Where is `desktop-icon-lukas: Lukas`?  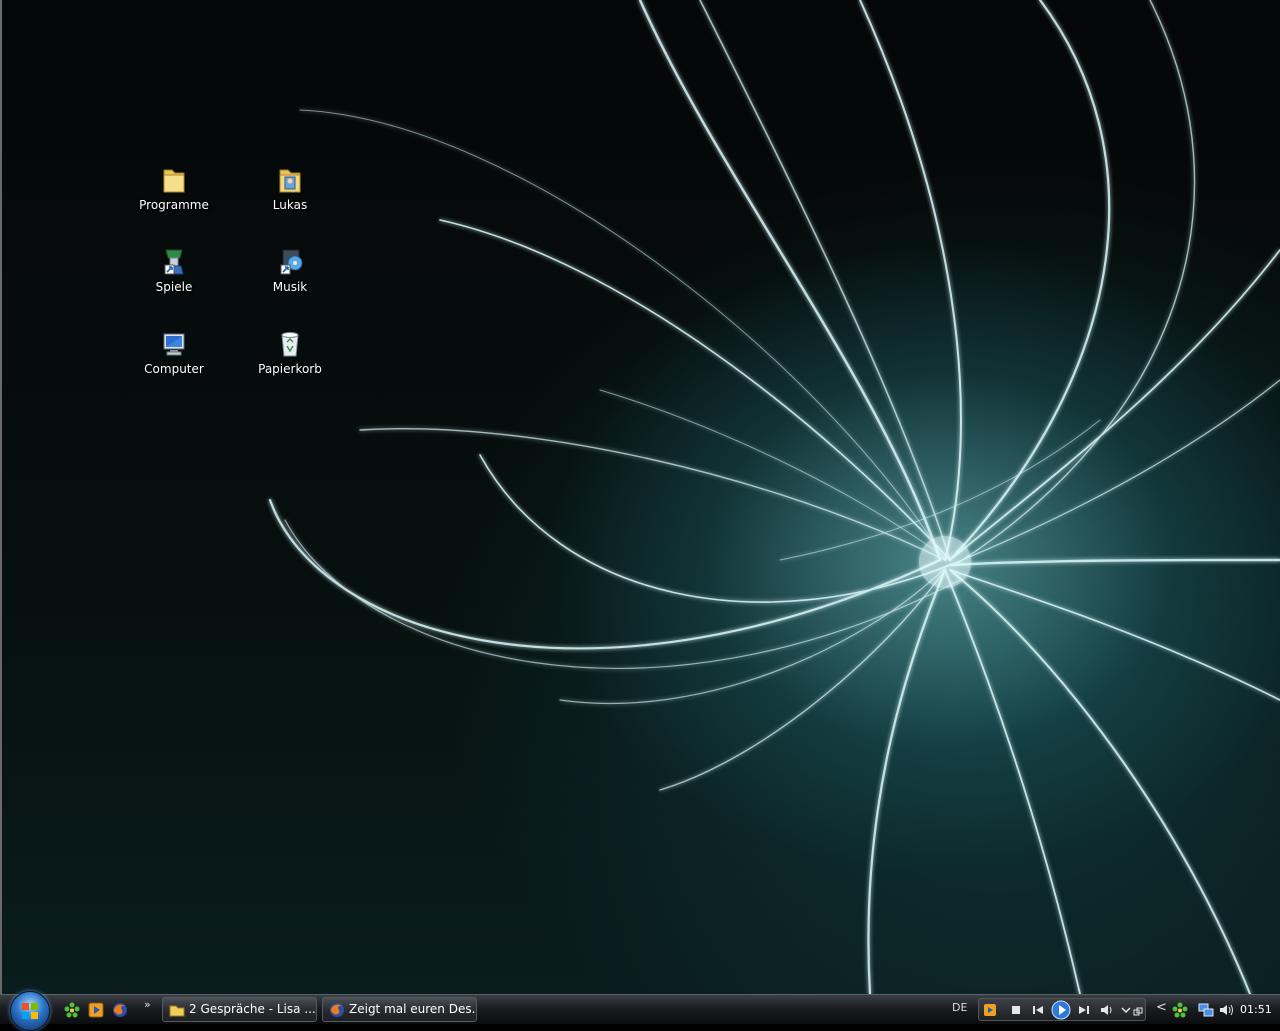 desktop-icon-lukas: Lukas is located at coordinates (290, 199).